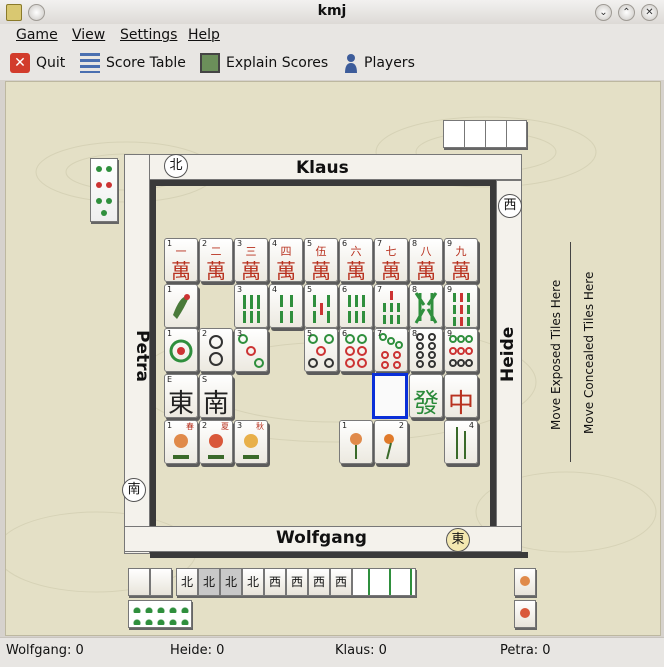 The width and height of the screenshot is (664, 667). What do you see at coordinates (626, 12) in the screenshot?
I see `maximize-button: ⌃` at bounding box center [626, 12].